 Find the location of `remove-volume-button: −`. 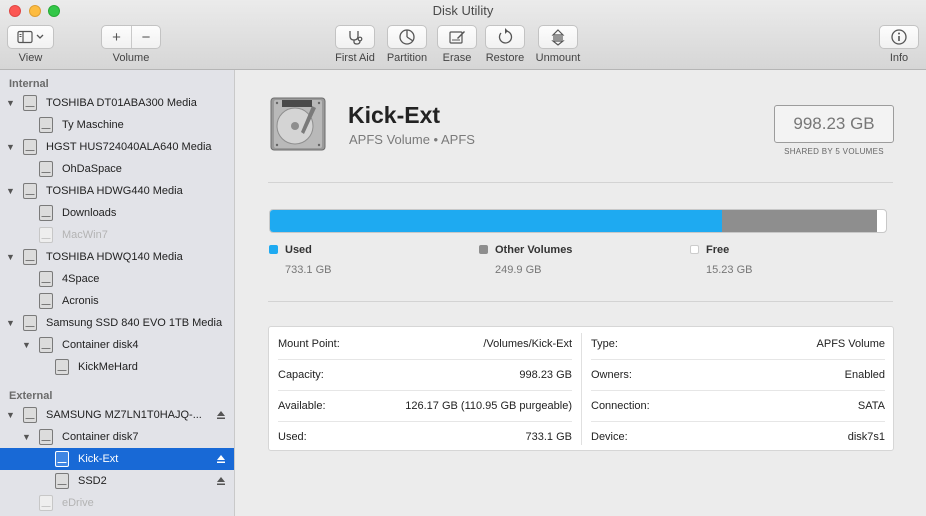

remove-volume-button: − is located at coordinates (145, 37).